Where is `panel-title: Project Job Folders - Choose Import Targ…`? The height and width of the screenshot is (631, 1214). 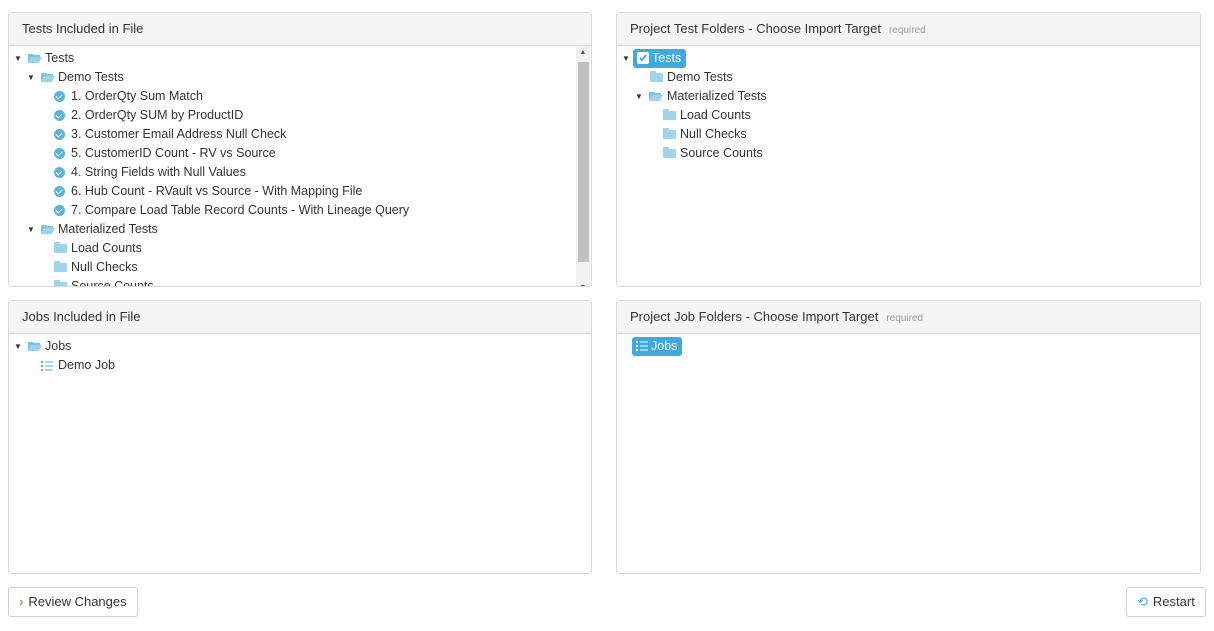
panel-title: Project Job Folders - Choose Import Targ… is located at coordinates (754, 316).